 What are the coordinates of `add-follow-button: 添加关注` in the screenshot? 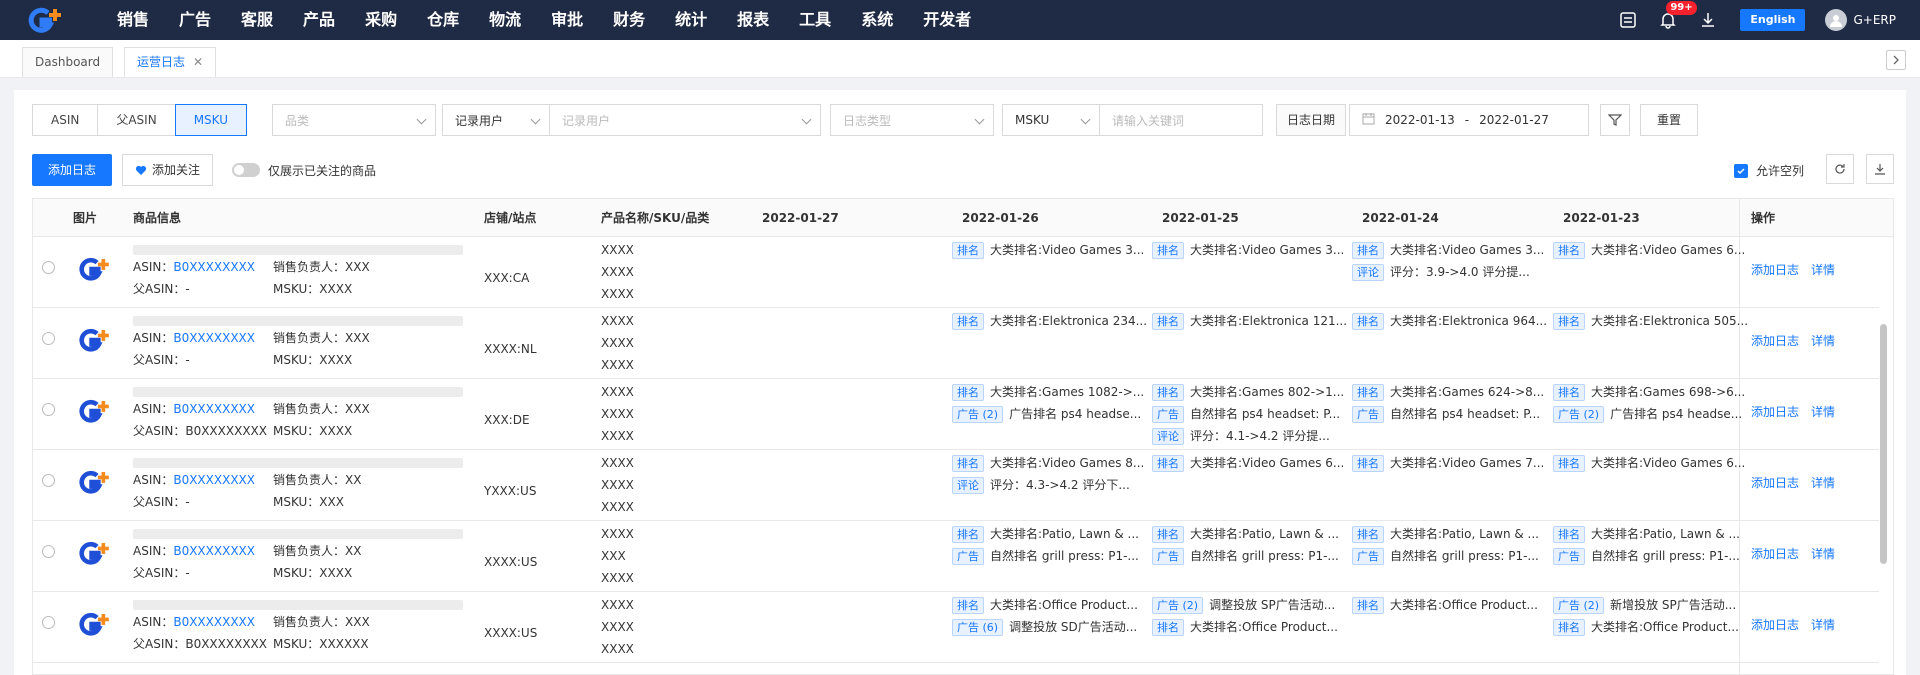 It's located at (168, 170).